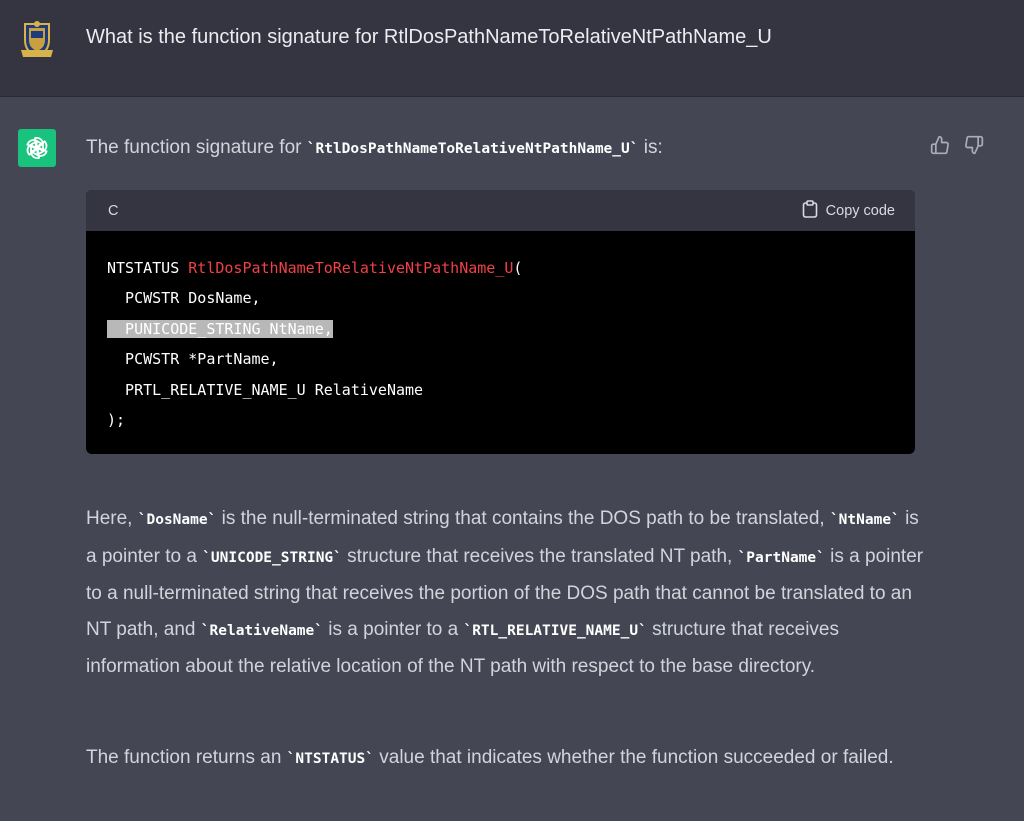 The height and width of the screenshot is (821, 1024). I want to click on openai-logo-icon, so click(37, 148).